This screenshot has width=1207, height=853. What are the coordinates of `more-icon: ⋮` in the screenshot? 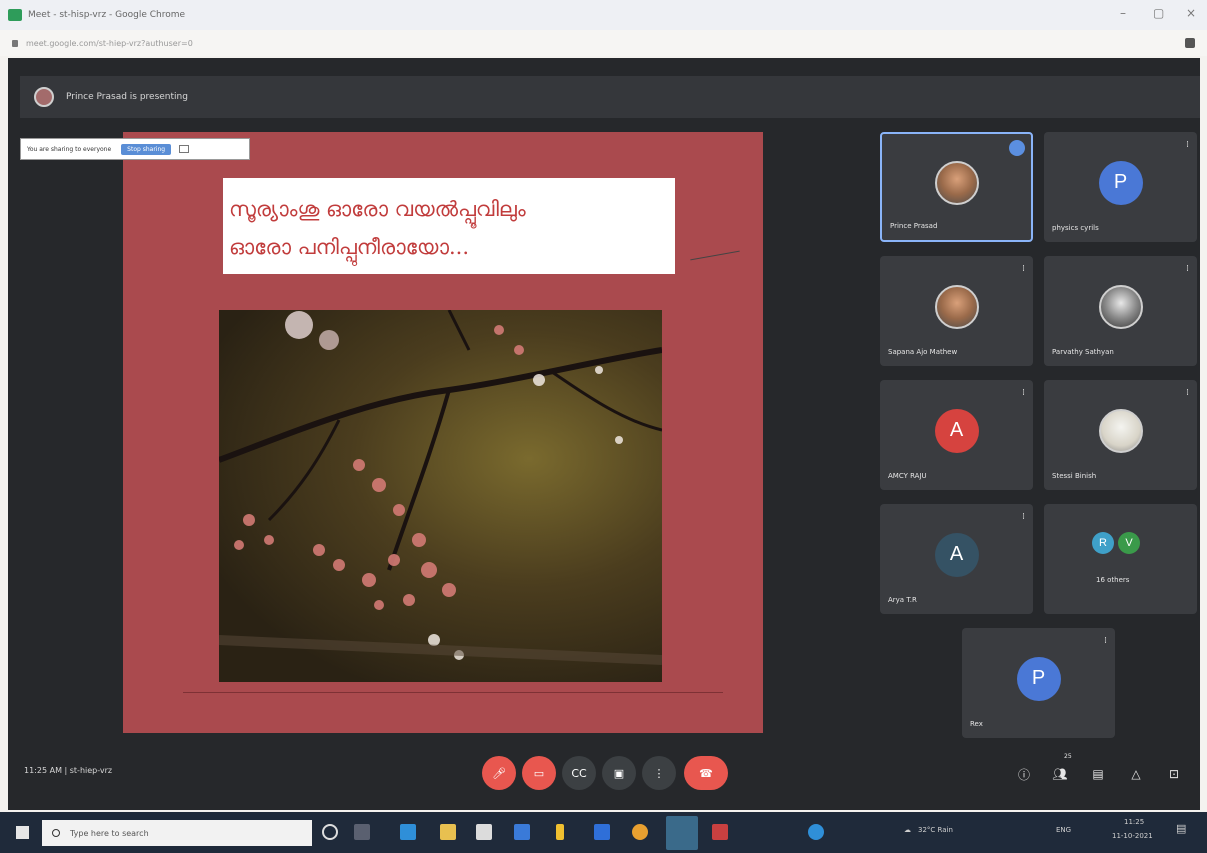 It's located at (659, 773).